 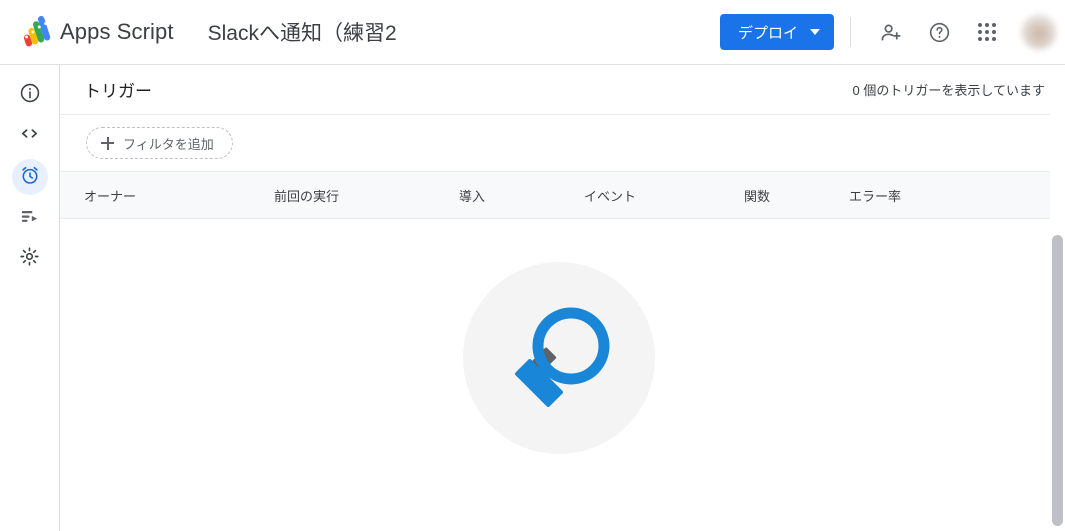 I want to click on sidebar-item-overview, so click(x=30, y=95).